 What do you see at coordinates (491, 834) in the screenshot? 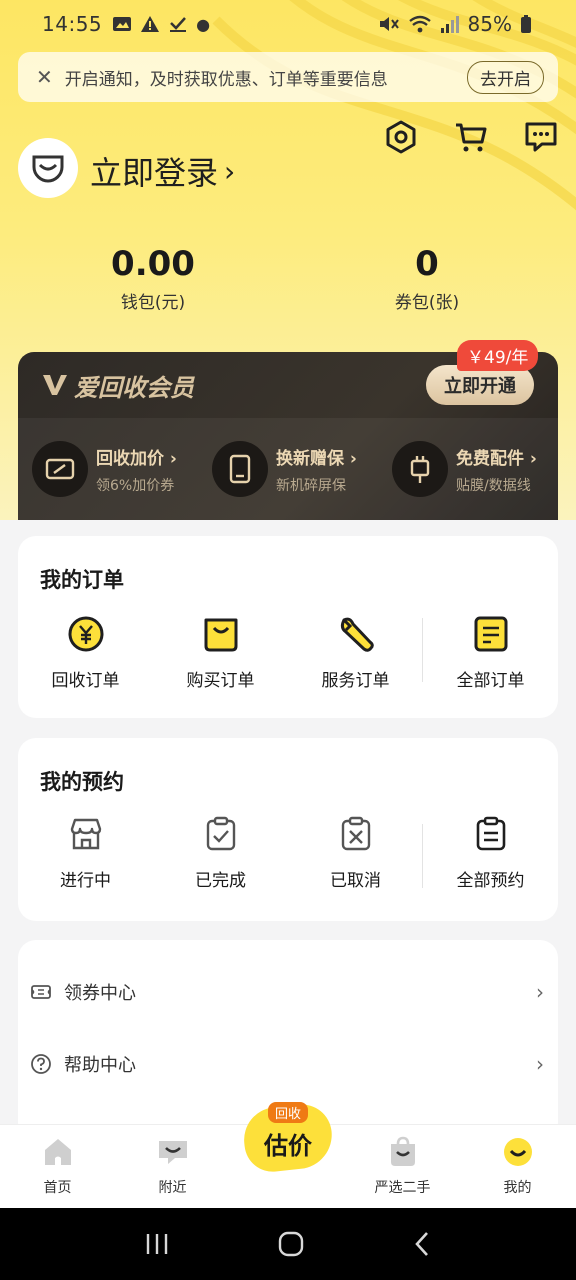
I see `clipboard-list-icon` at bounding box center [491, 834].